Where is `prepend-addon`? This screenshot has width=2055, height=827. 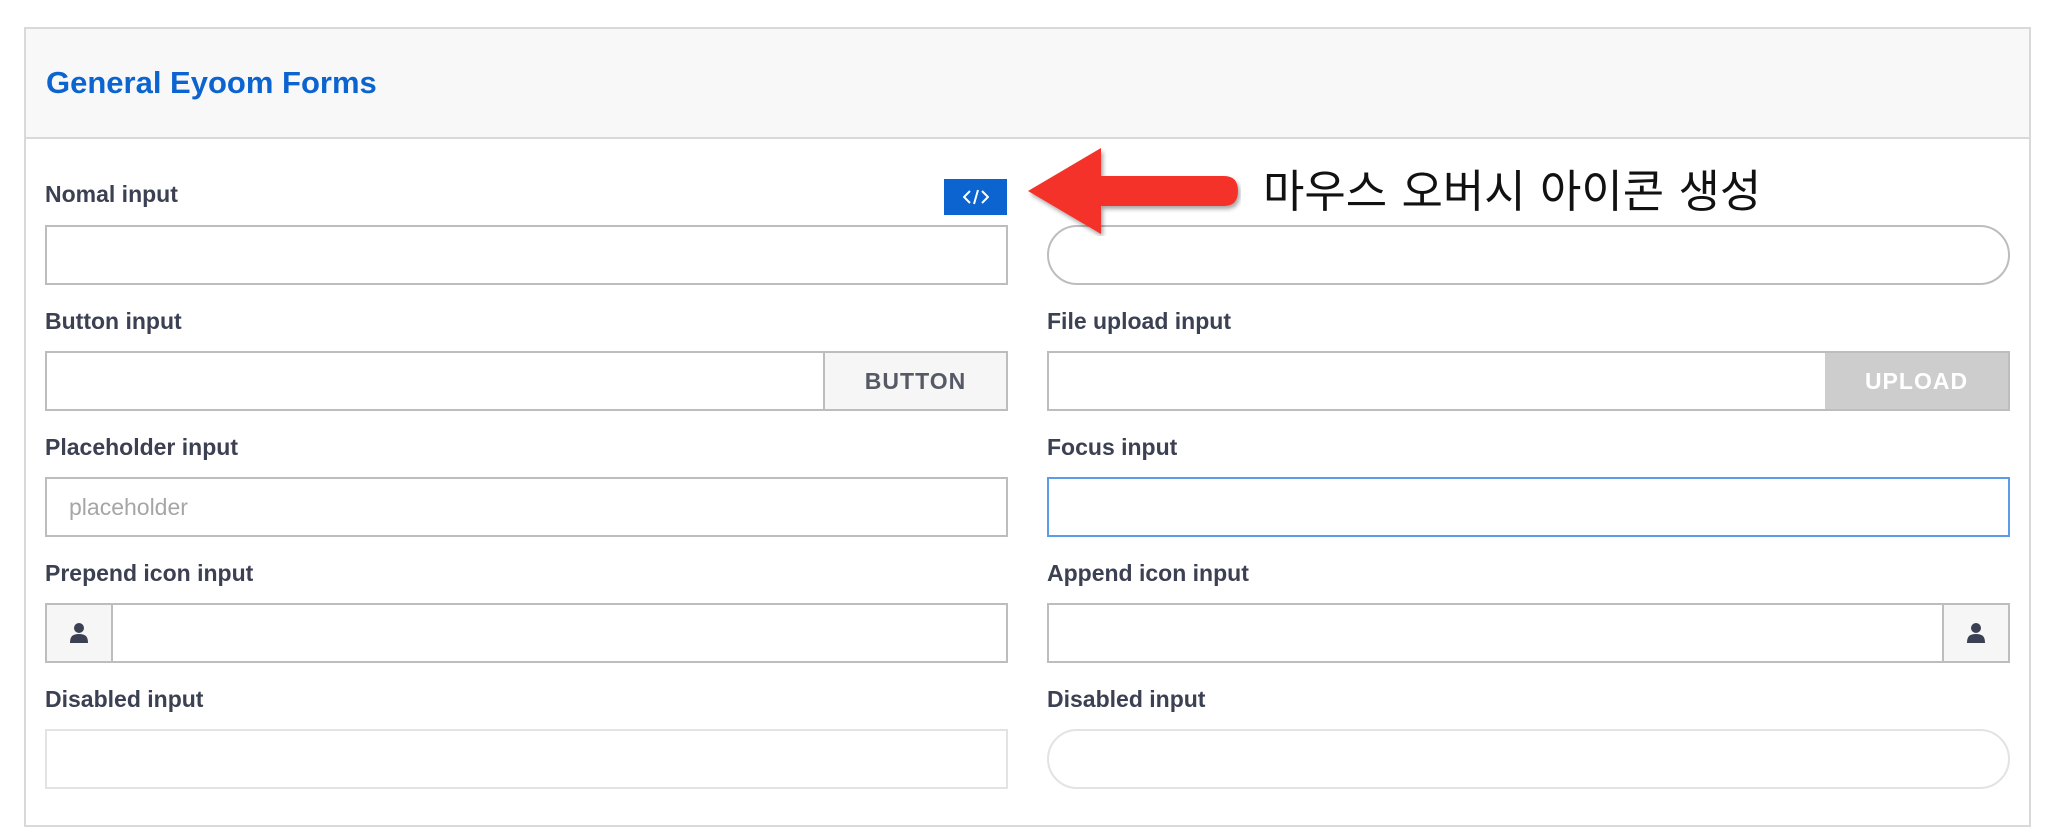
prepend-addon is located at coordinates (80, 633).